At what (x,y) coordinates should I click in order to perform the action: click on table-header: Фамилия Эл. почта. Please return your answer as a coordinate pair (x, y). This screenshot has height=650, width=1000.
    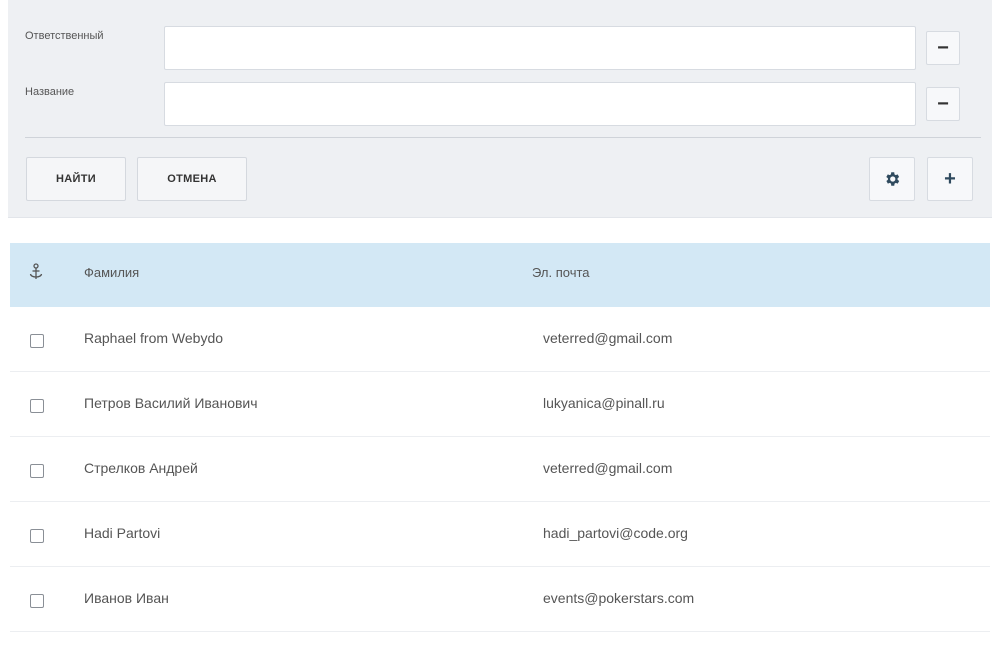
    Looking at the image, I should click on (500, 275).